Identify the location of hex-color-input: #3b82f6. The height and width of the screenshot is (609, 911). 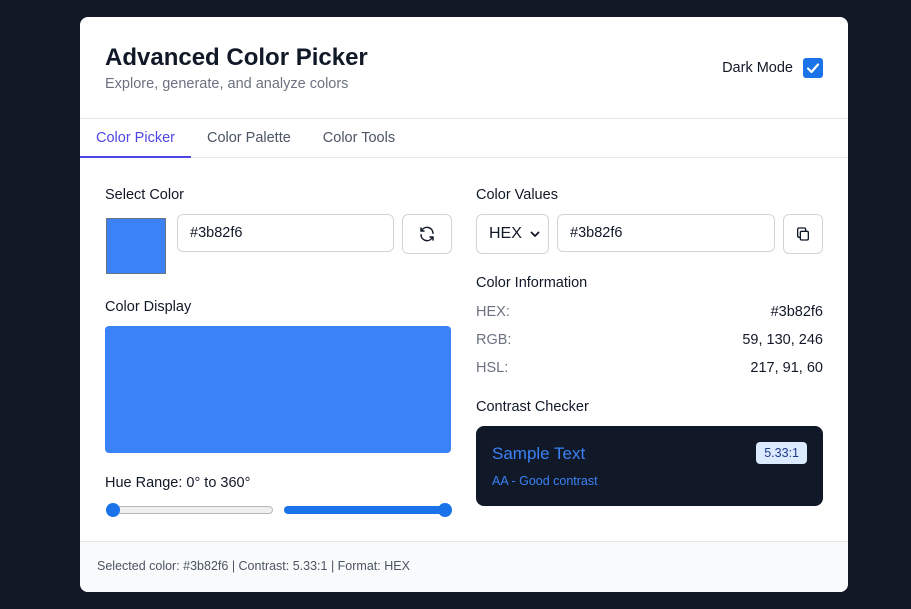
(285, 233).